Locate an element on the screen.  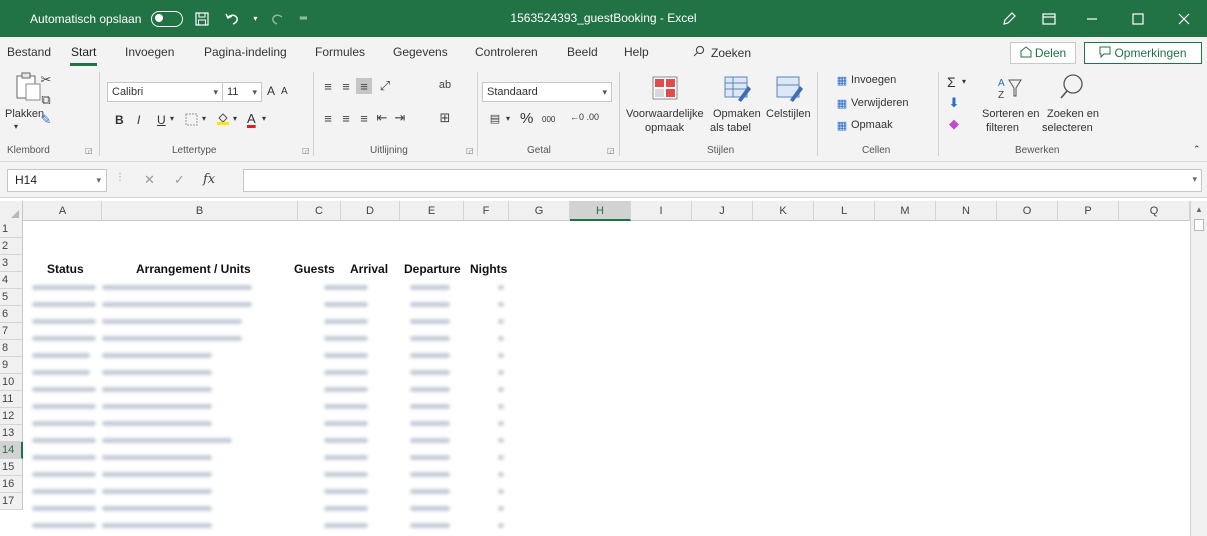
tab-bestand: Bestand is located at coordinates (29, 52).